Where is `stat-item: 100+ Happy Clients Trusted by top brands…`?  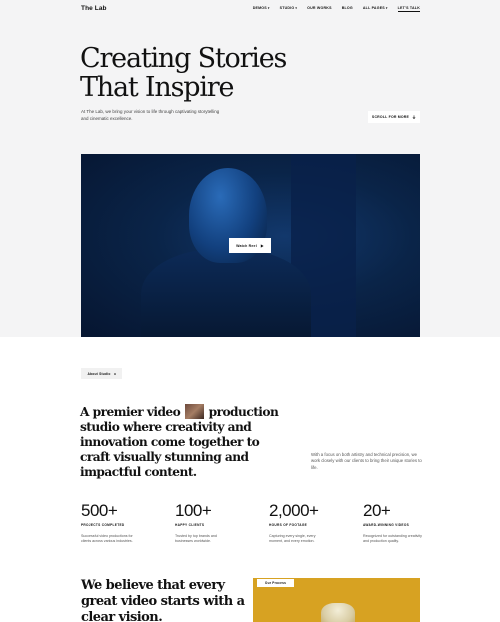 stat-item: 100+ Happy Clients Trusted by top brands… is located at coordinates (222, 522).